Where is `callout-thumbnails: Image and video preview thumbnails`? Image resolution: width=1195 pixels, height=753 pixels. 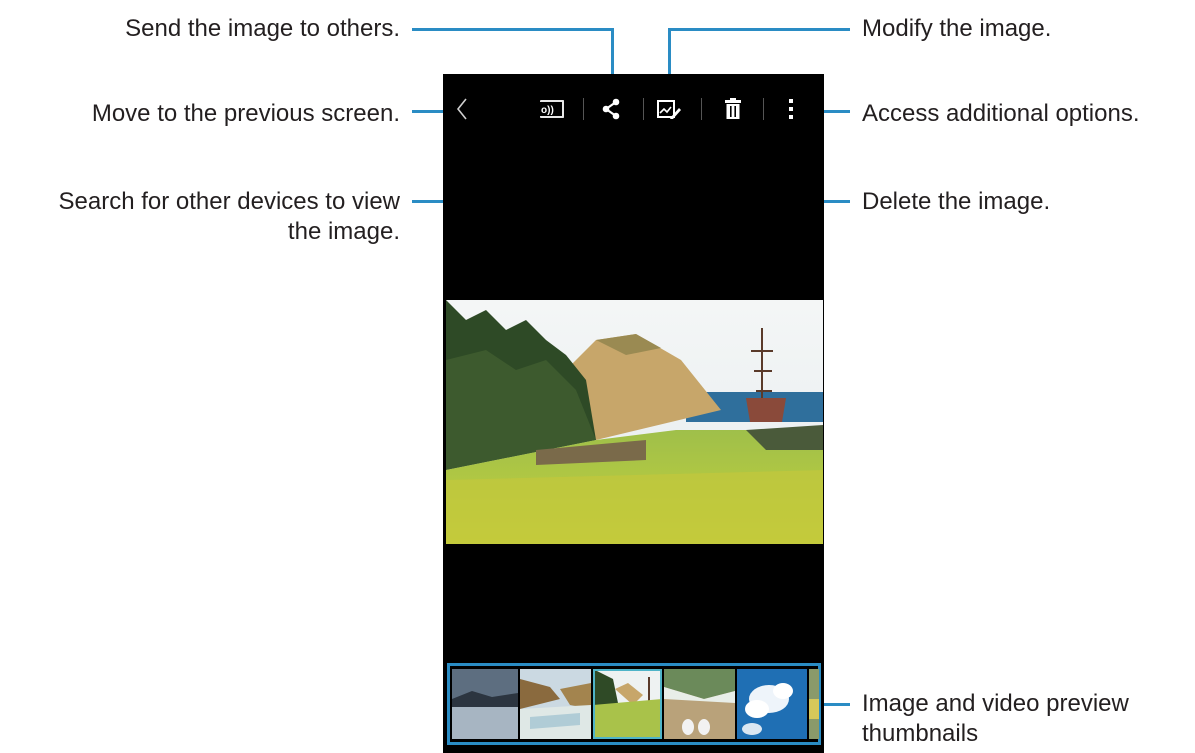 callout-thumbnails: Image and video preview thumbnails is located at coordinates (995, 719).